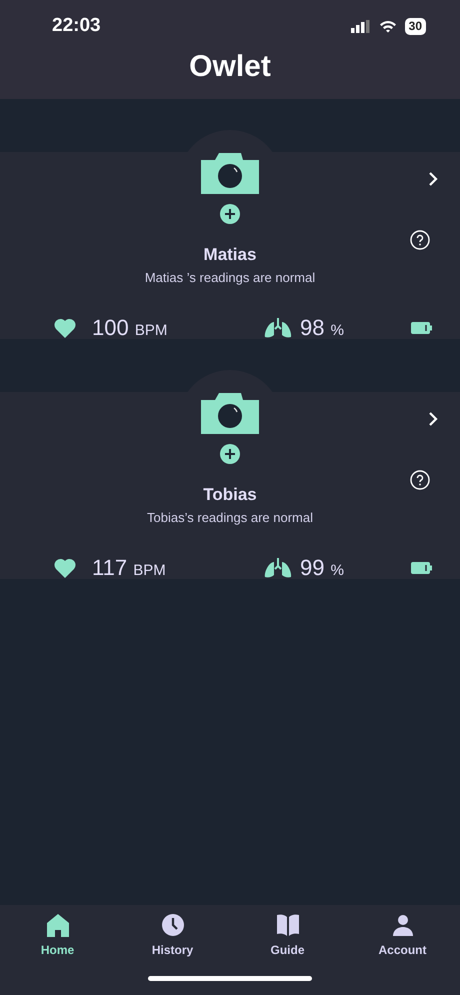 This screenshot has width=460, height=995. Describe the element at coordinates (230, 66) in the screenshot. I see `app-title: Owlet` at that location.